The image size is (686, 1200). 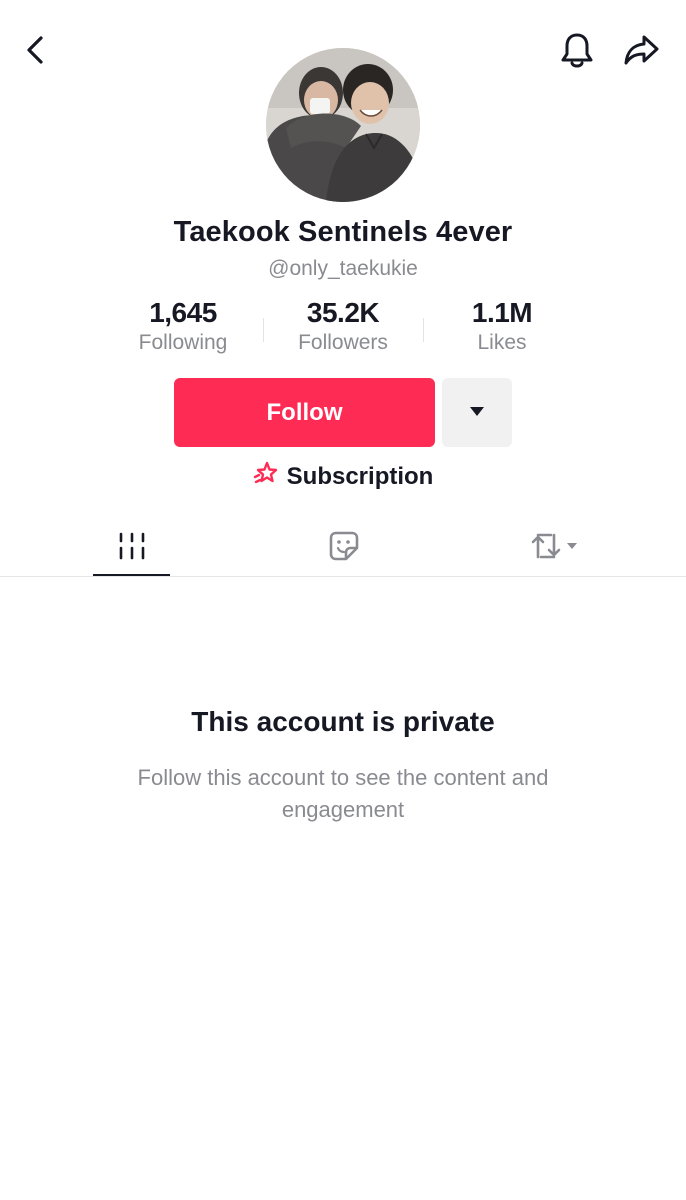 I want to click on bell-icon, so click(x=577, y=52).